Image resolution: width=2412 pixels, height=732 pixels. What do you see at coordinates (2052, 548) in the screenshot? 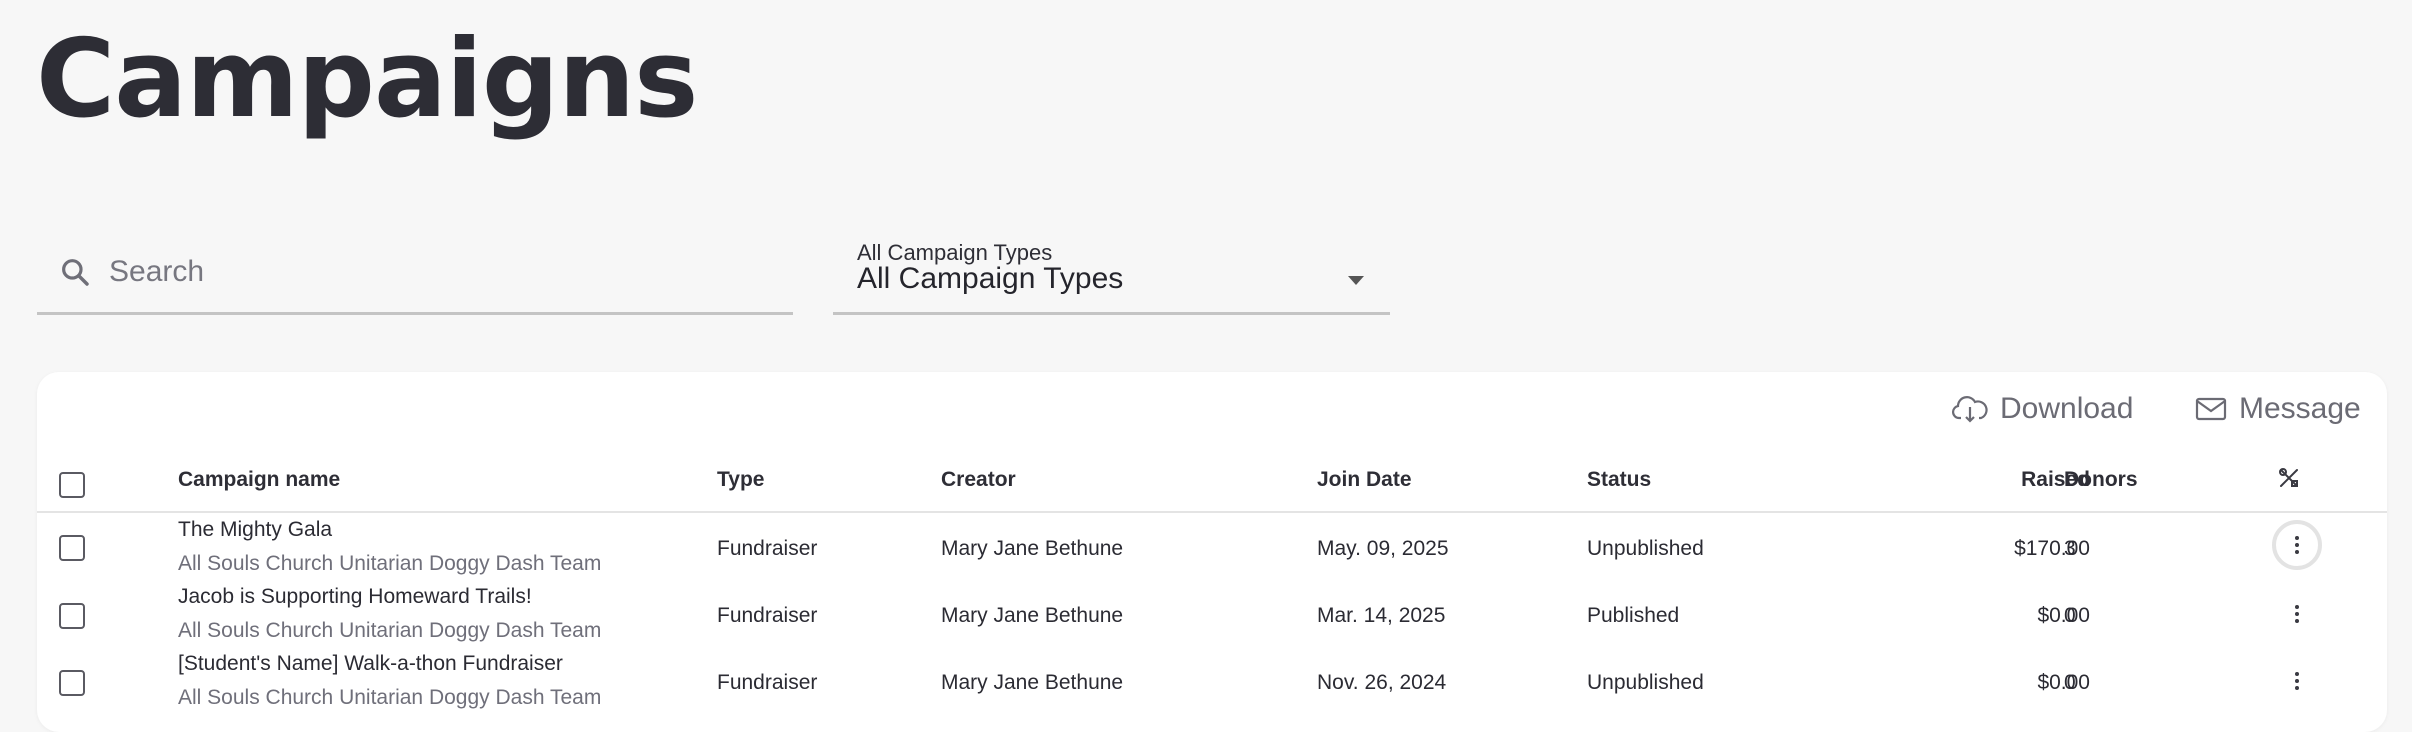
I see `campaign-raised: $170.00` at bounding box center [2052, 548].